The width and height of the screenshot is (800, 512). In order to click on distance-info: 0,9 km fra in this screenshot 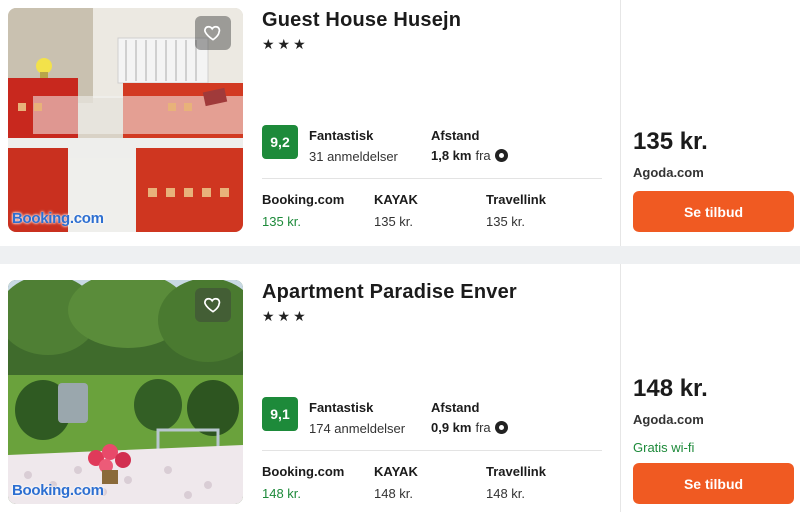, I will do `click(469, 427)`.